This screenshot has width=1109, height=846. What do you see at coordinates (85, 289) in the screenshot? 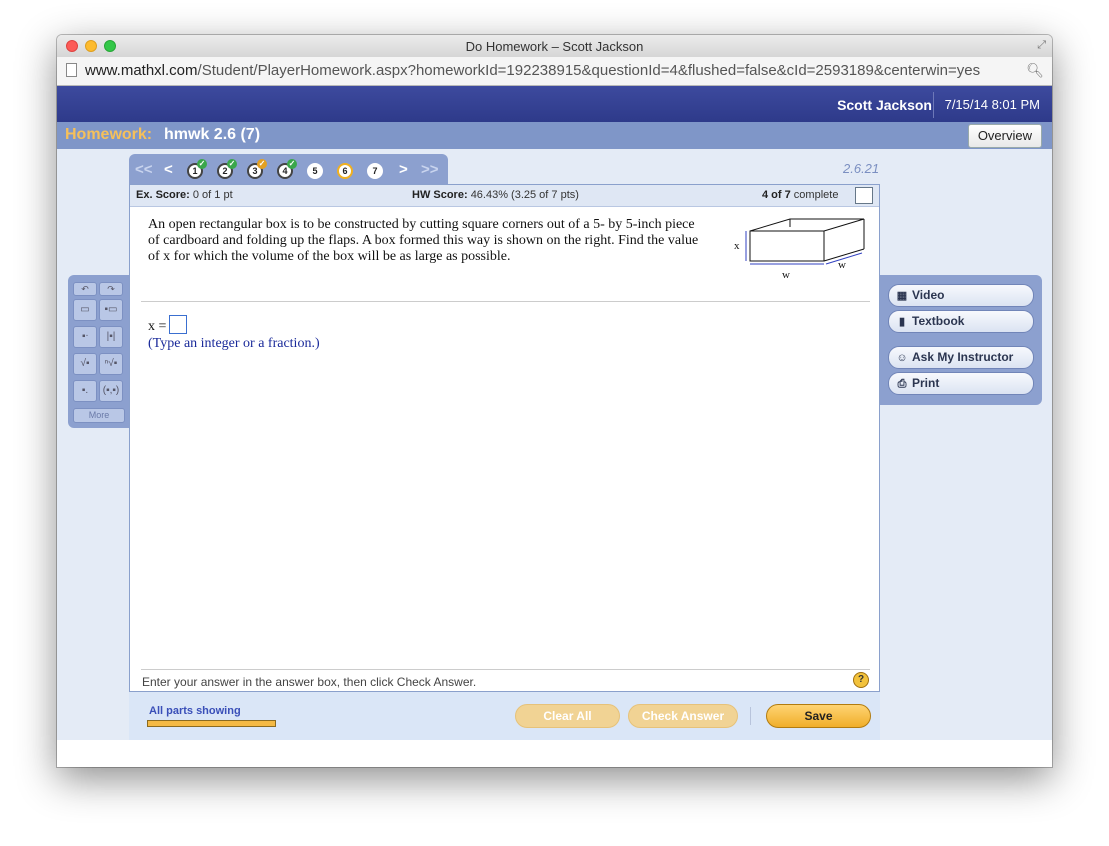
I see `undo-icon: ↶` at bounding box center [85, 289].